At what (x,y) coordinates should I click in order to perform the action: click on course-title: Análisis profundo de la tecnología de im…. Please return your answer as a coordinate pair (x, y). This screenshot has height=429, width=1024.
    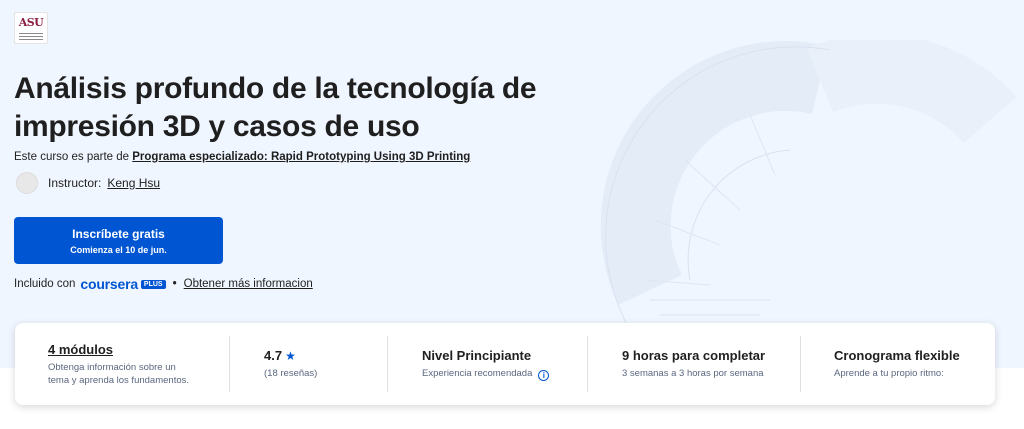
    Looking at the image, I should click on (275, 107).